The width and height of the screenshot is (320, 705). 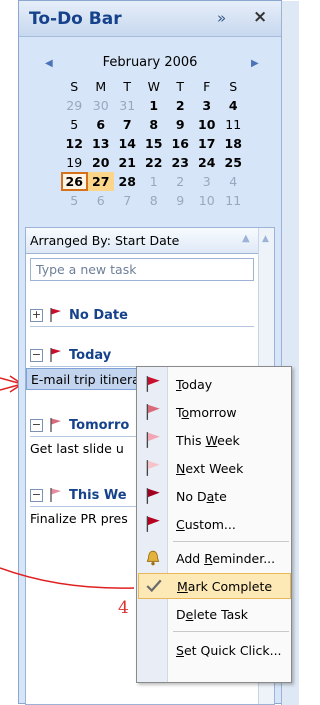 What do you see at coordinates (154, 86) in the screenshot?
I see `day-of-week-row: SMTWTFS` at bounding box center [154, 86].